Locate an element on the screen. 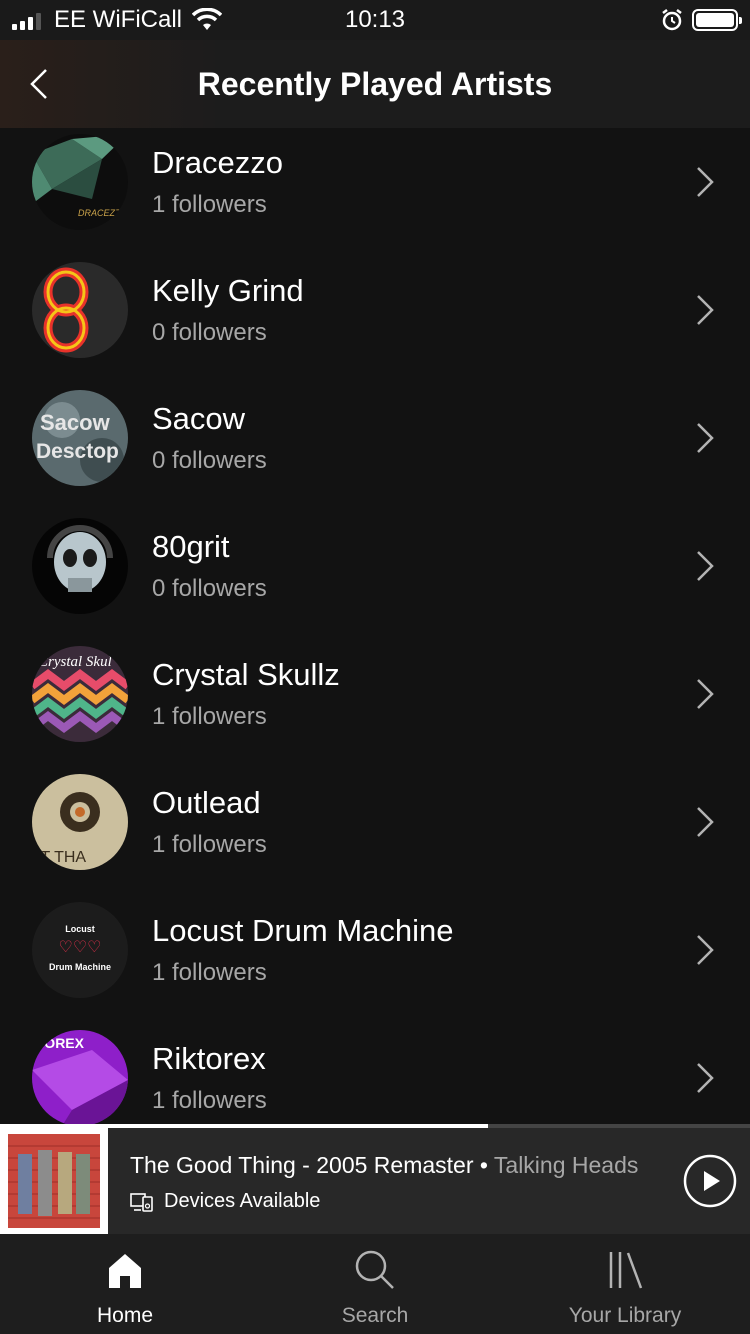 This screenshot has width=750, height=1334. svg-text: Locust is located at coordinates (80, 929).